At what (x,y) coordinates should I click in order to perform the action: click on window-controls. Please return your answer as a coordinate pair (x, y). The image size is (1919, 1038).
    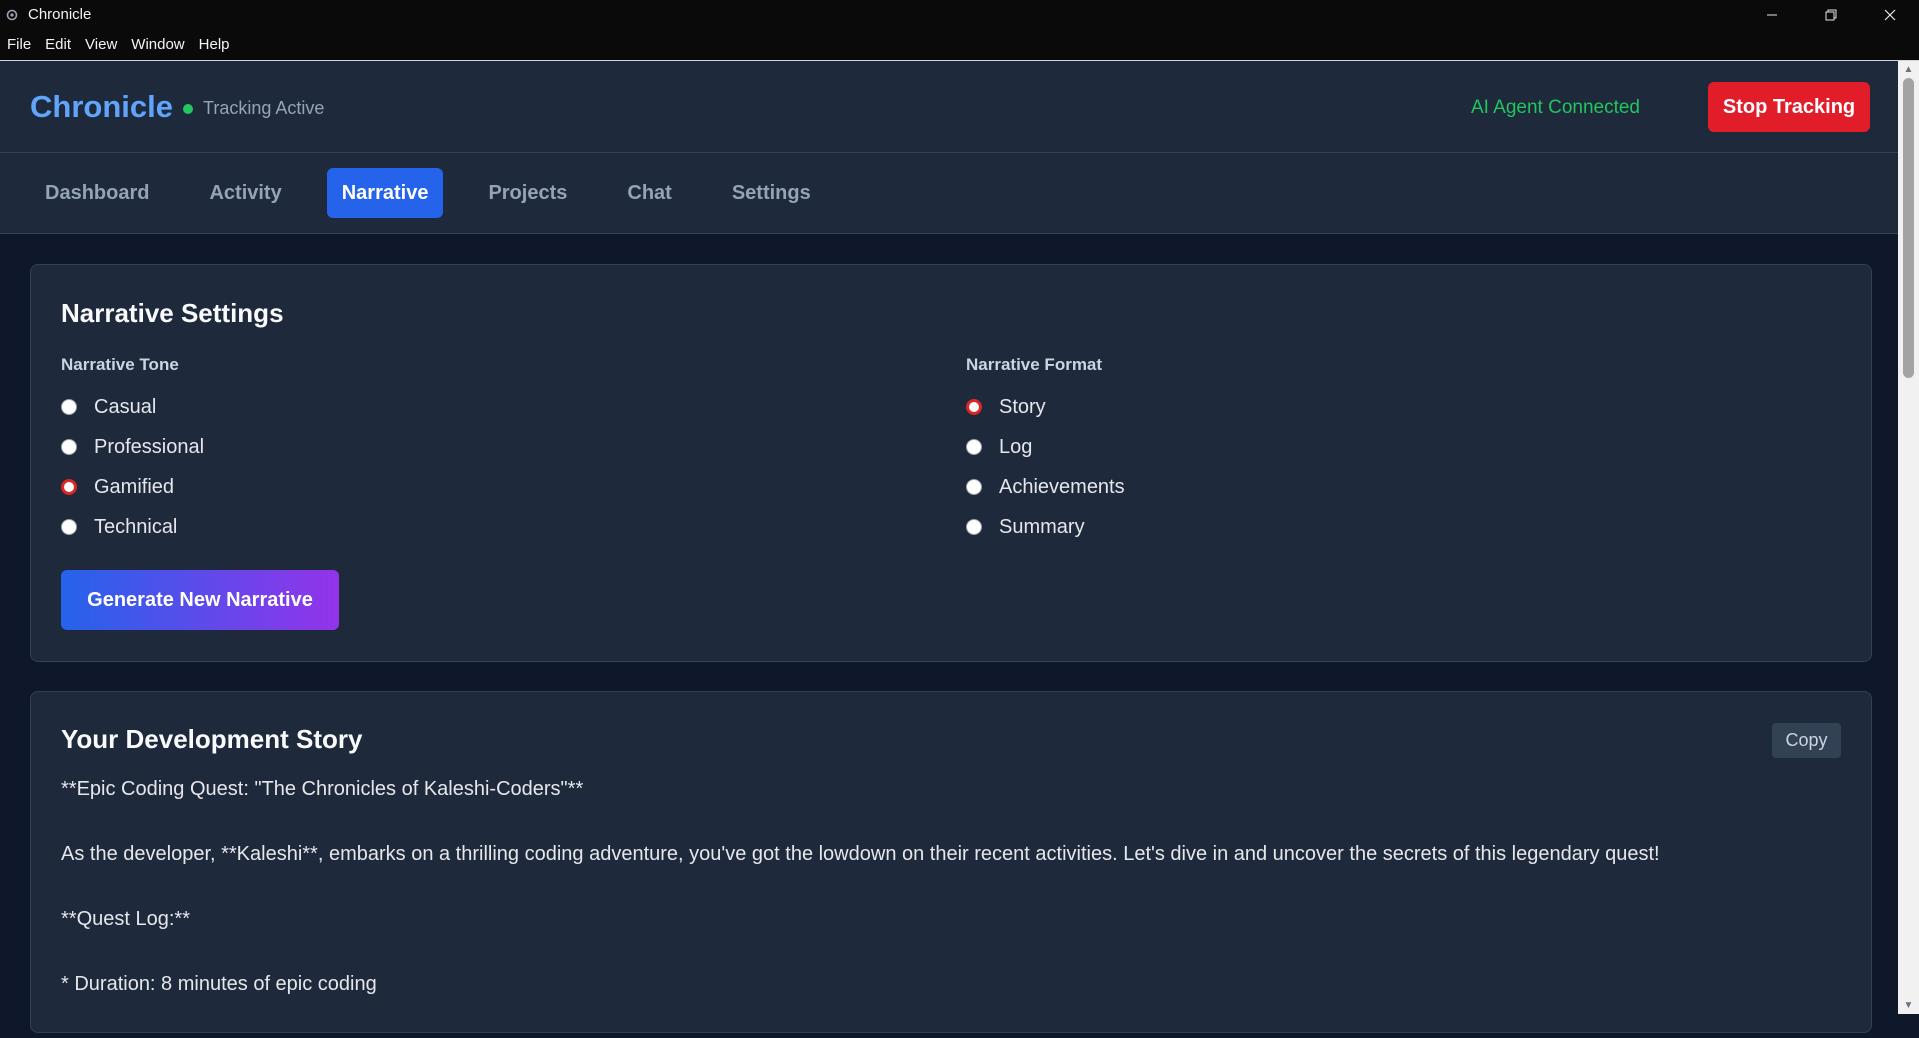
    Looking at the image, I should click on (1830, 14).